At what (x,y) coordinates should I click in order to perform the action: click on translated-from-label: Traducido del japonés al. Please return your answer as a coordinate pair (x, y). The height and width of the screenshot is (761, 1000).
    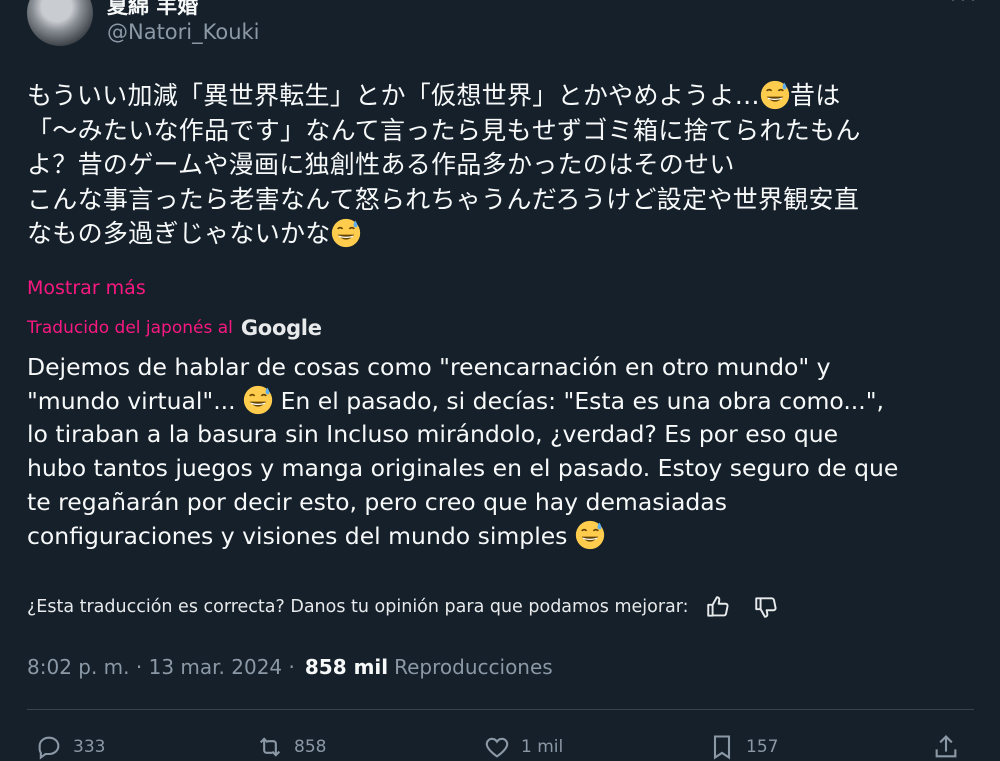
    Looking at the image, I should click on (130, 328).